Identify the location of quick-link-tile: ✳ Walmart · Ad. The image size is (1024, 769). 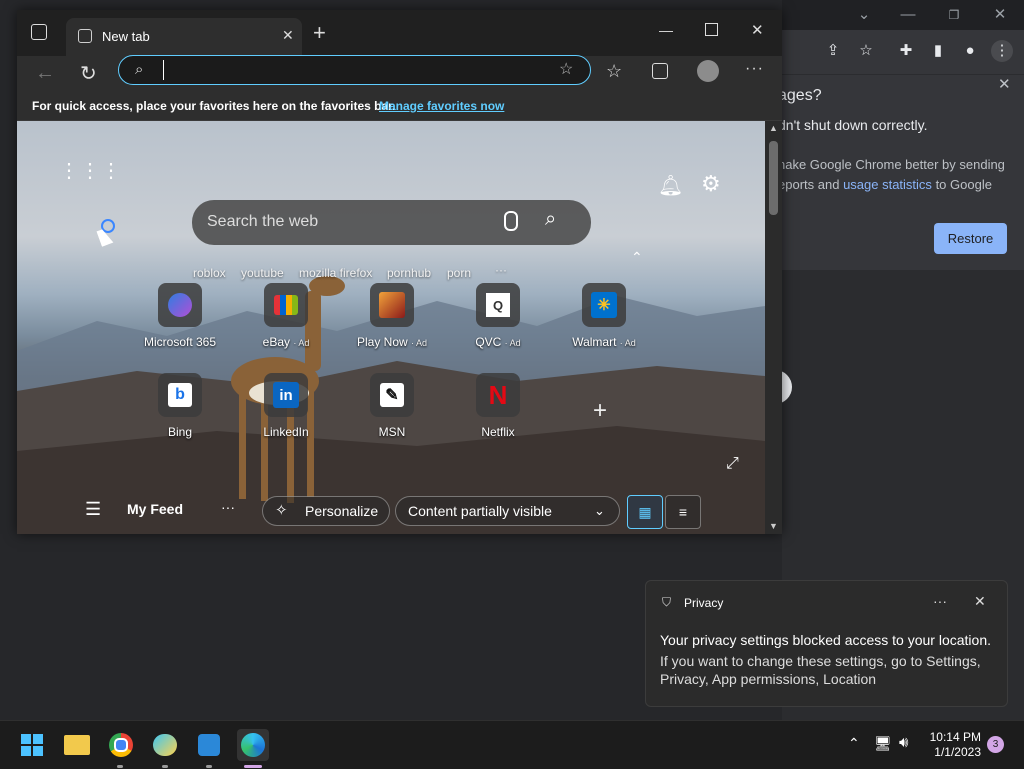
(604, 323).